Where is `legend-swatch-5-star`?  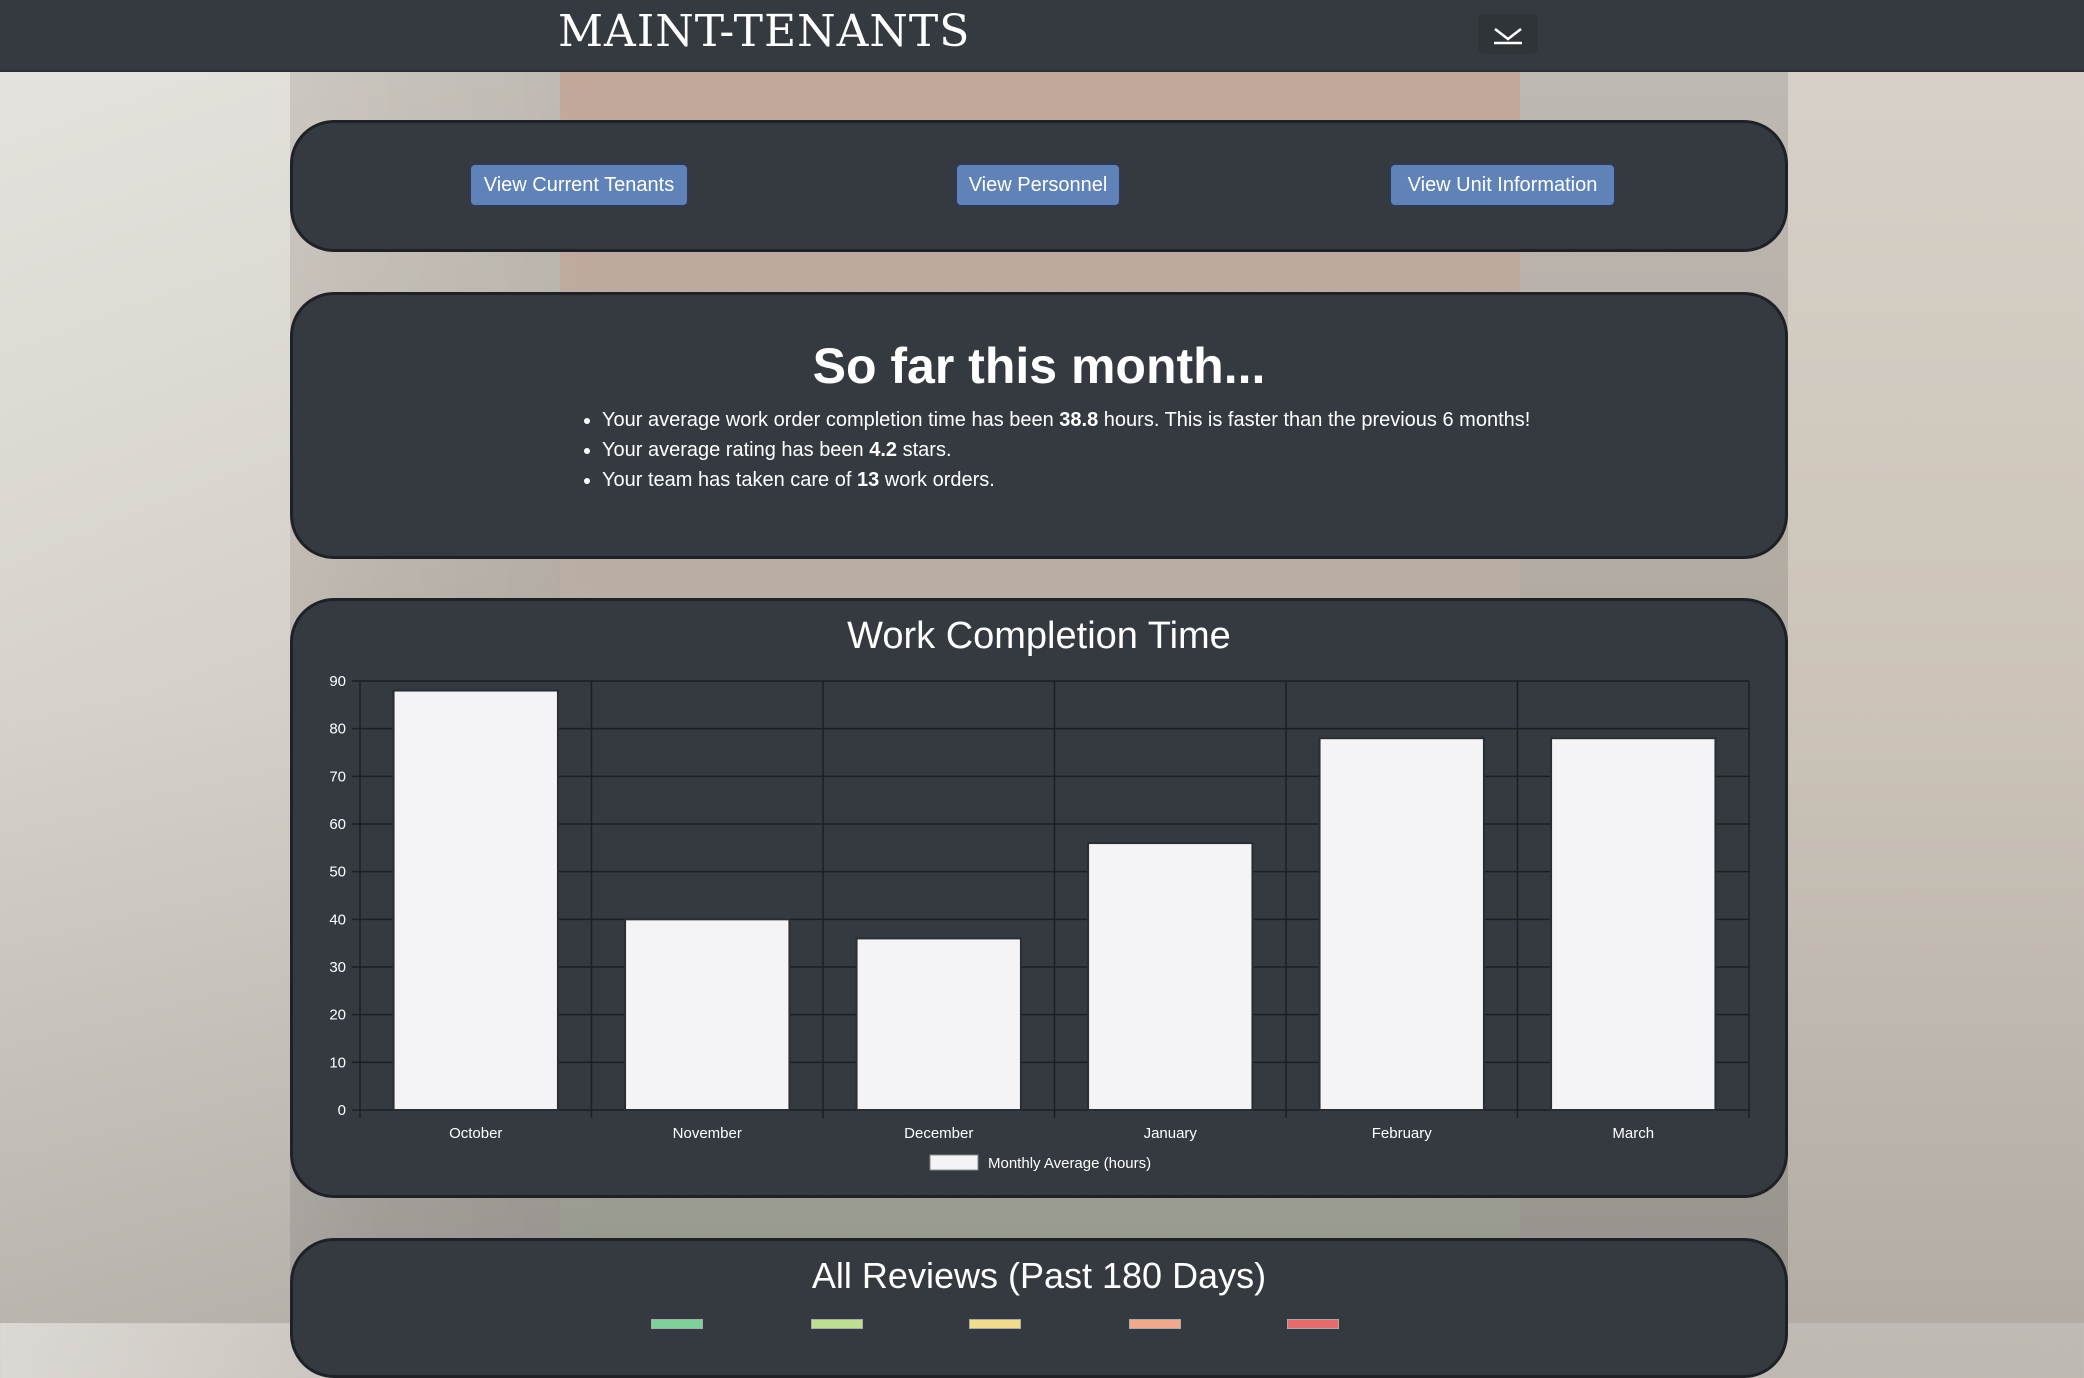 legend-swatch-5-star is located at coordinates (677, 1324).